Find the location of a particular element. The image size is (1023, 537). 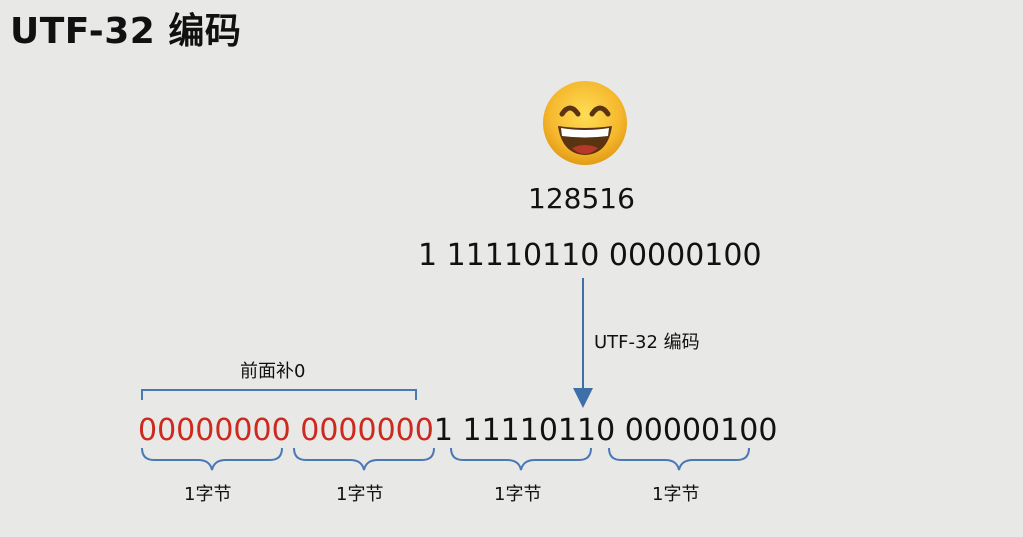

byte-label-2: 1字节 is located at coordinates (360, 494).